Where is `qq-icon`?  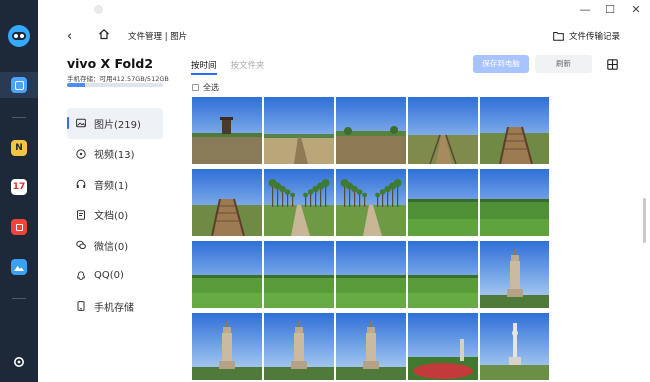 qq-icon is located at coordinates (81, 276).